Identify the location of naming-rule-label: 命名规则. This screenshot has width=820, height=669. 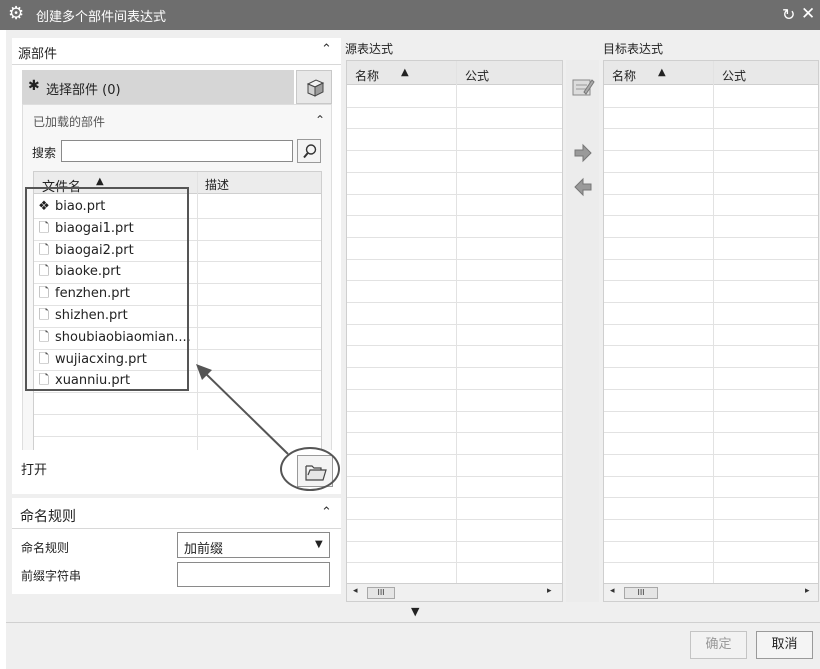
(45, 548).